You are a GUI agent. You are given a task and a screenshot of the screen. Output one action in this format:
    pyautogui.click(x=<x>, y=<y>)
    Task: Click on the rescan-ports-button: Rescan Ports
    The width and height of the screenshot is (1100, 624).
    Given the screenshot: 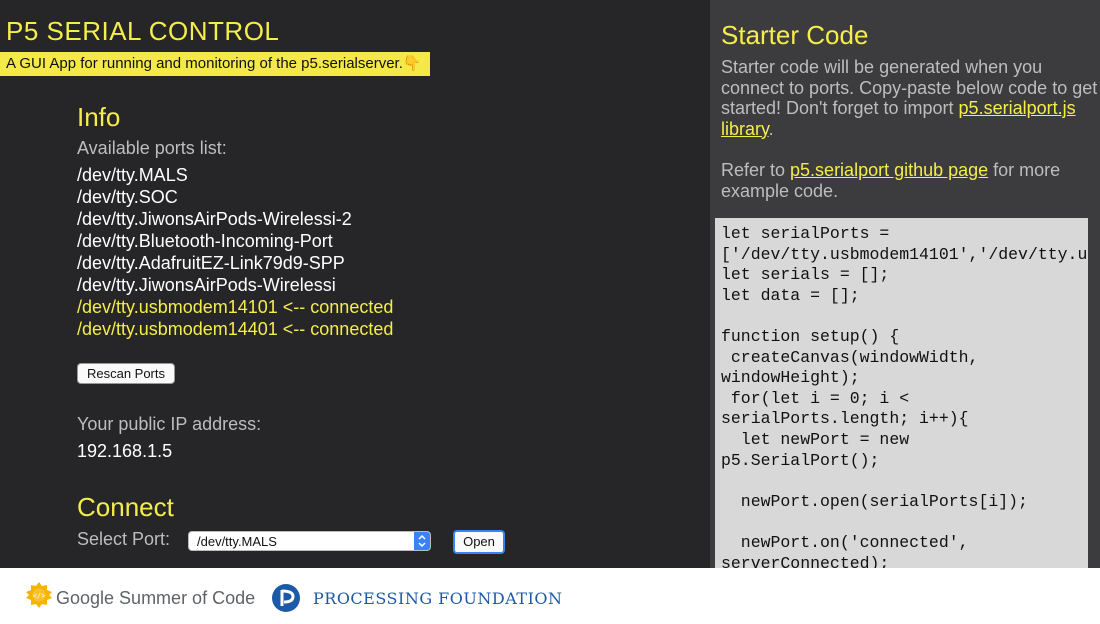 What is the action you would take?
    pyautogui.click(x=126, y=373)
    